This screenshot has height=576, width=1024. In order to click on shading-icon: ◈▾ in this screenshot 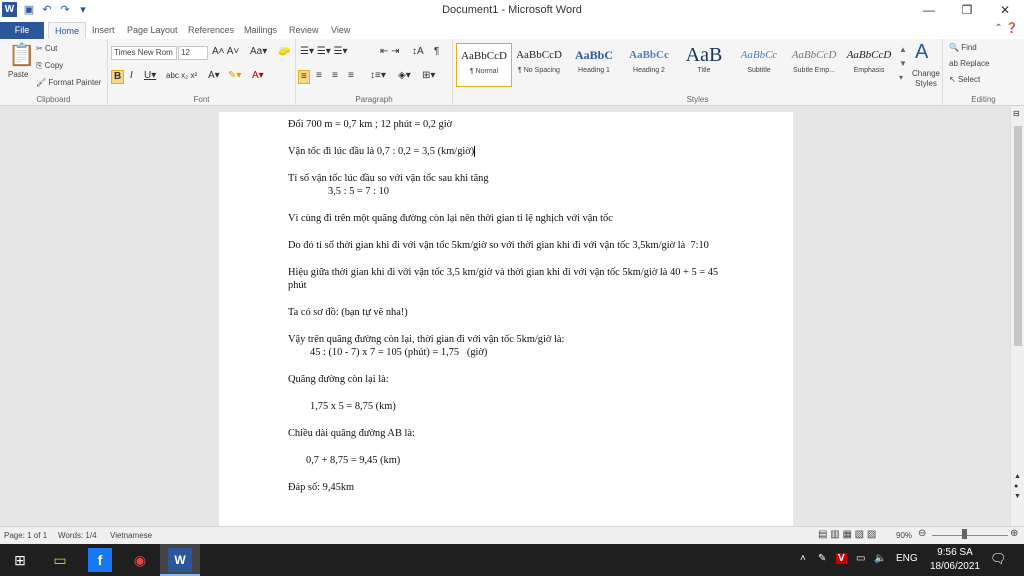, I will do `click(404, 76)`.